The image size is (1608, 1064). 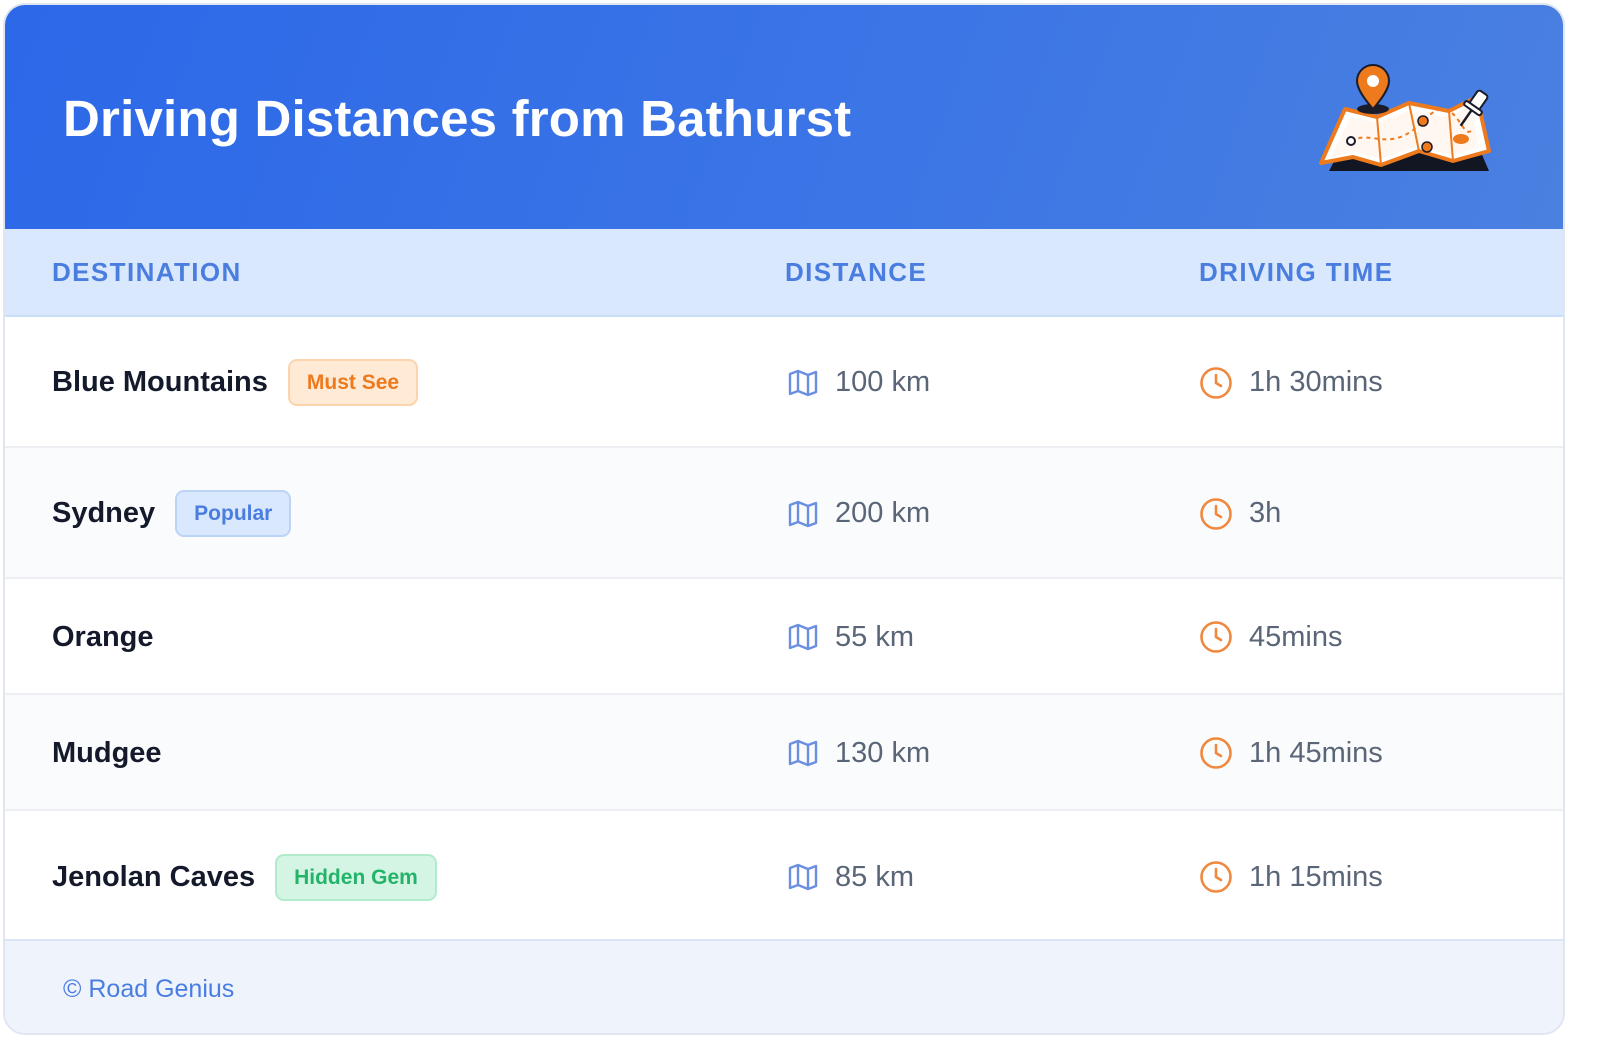 I want to click on destination-name: Mudgee, so click(x=107, y=752).